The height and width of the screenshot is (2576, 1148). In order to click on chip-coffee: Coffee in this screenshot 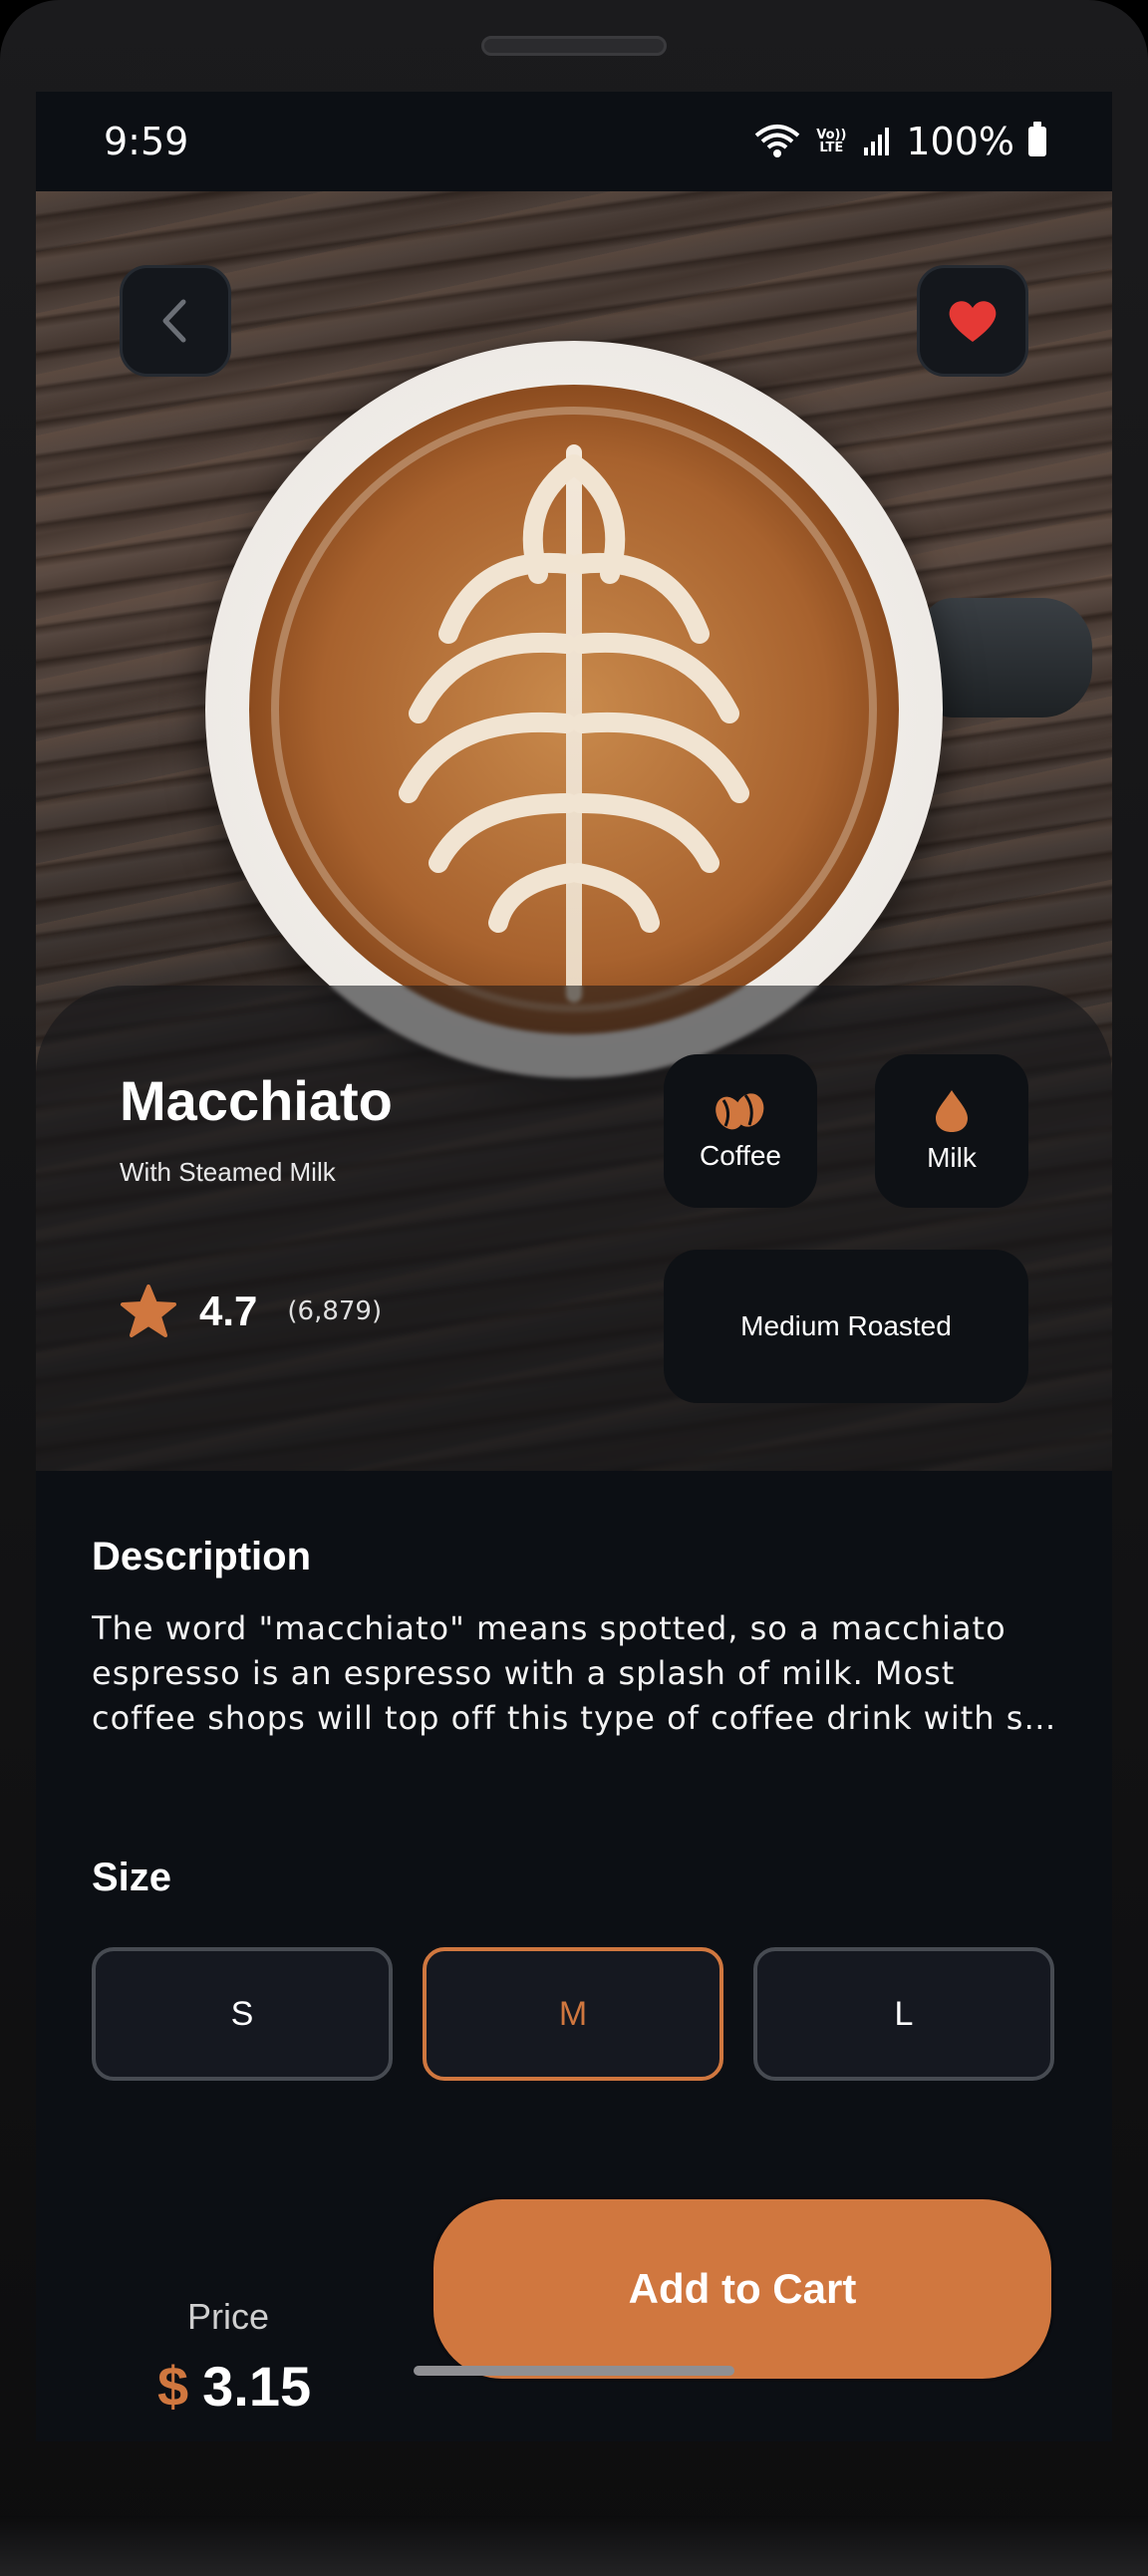, I will do `click(740, 1131)`.